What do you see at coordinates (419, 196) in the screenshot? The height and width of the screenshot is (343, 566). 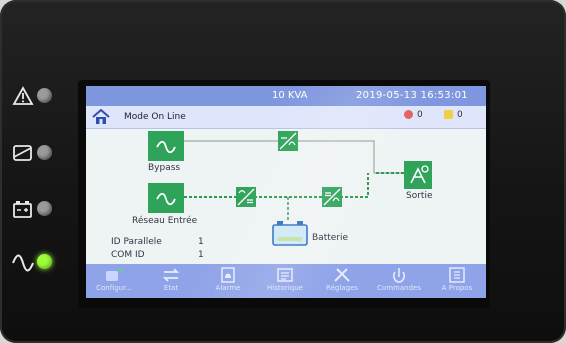 I see `output-label: Sortie` at bounding box center [419, 196].